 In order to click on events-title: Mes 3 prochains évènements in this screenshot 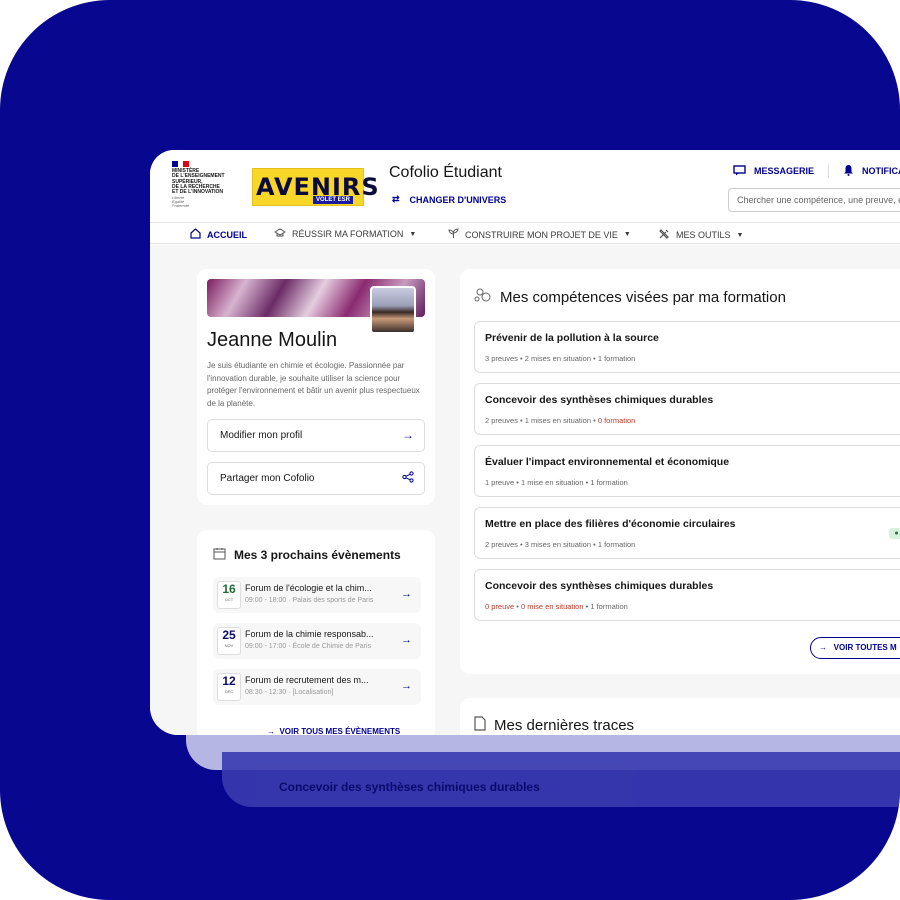, I will do `click(307, 555)`.